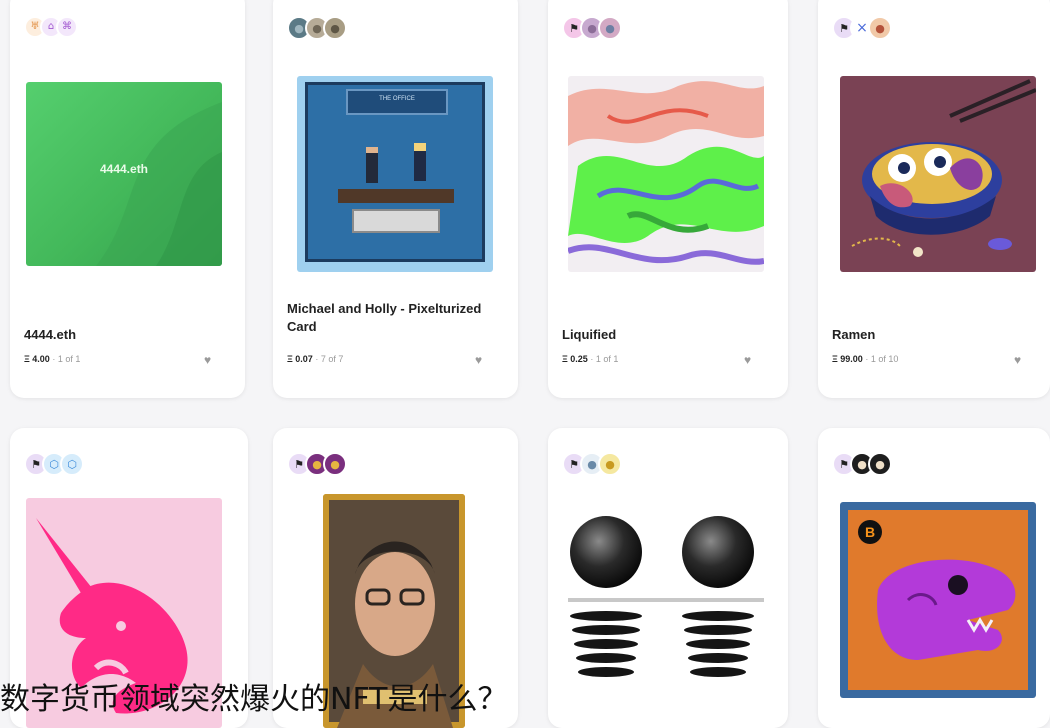 The image size is (1050, 728). Describe the element at coordinates (884, 359) in the screenshot. I see `edition: 1 of 10` at that location.